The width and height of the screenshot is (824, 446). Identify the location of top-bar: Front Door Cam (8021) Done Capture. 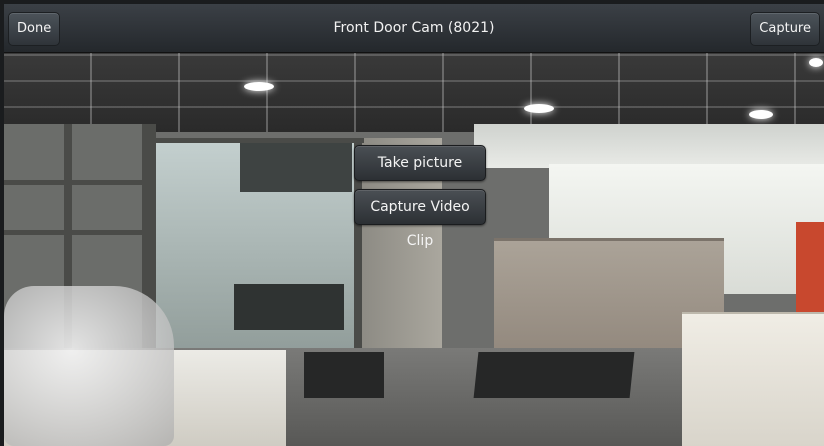
(414, 28).